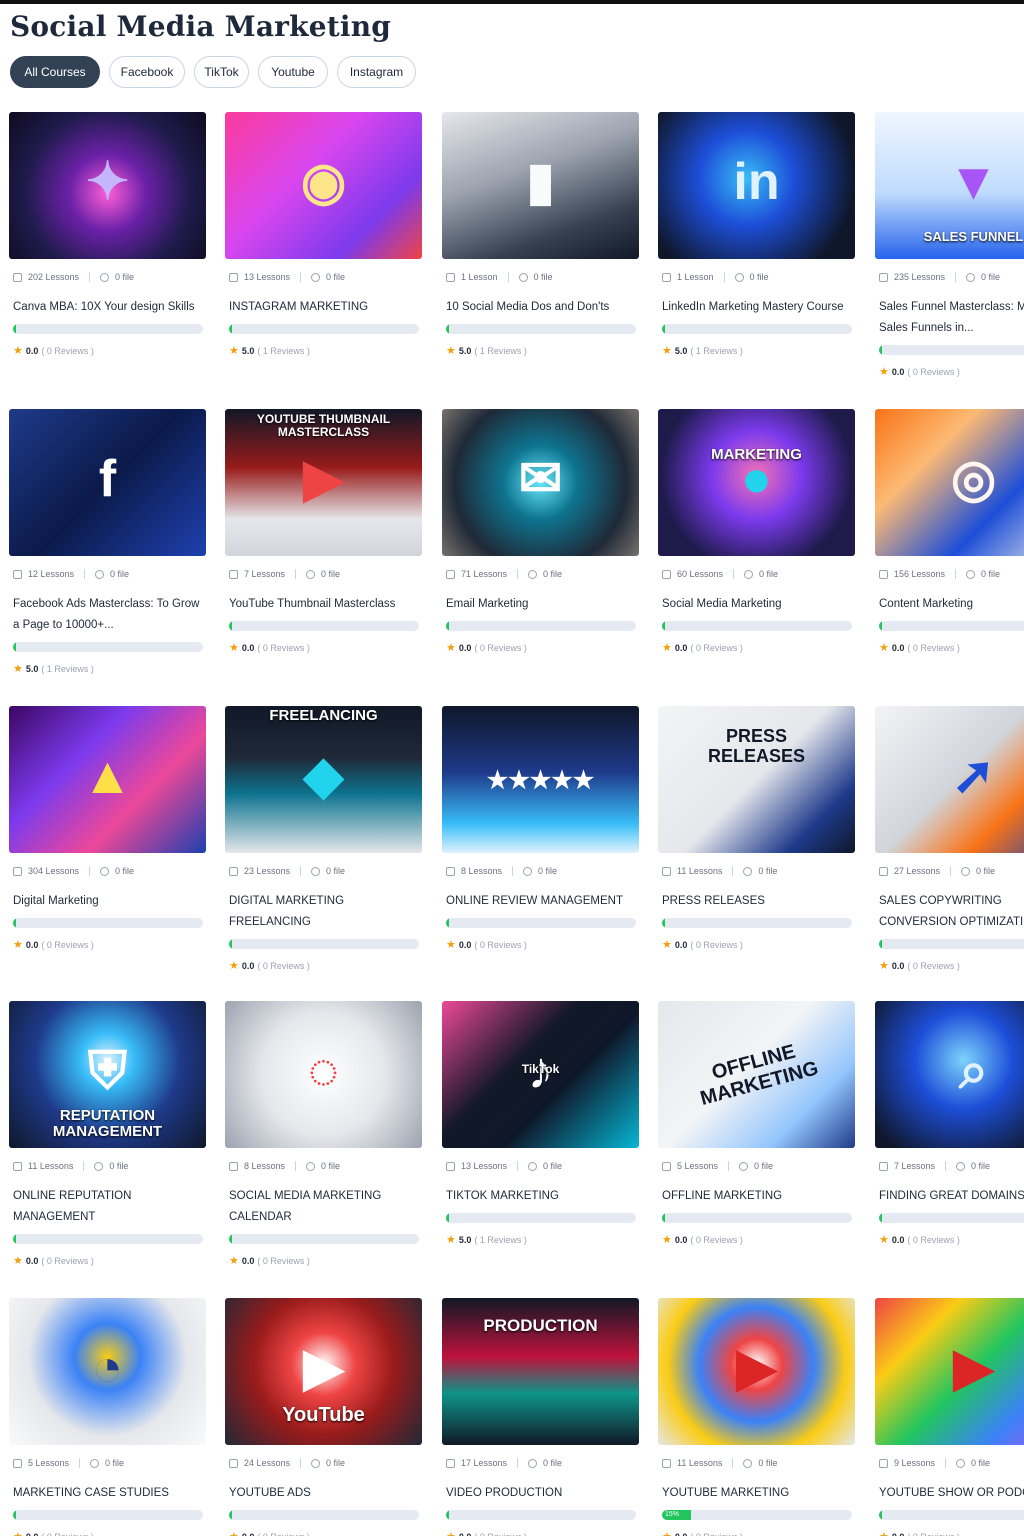 This screenshot has width=1024, height=1536. What do you see at coordinates (757, 901) in the screenshot?
I see `course-title: PRESS RELEASES` at bounding box center [757, 901].